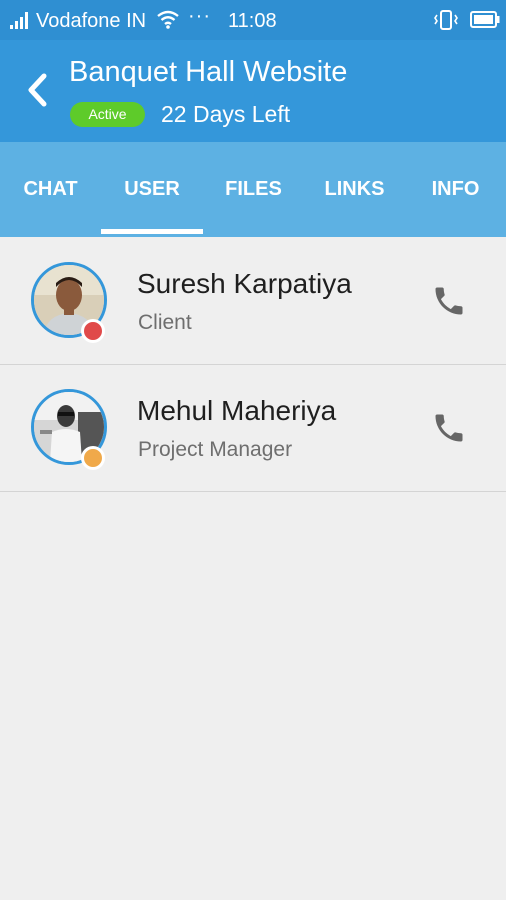  I want to click on app-header: Banquet Hall Website Active 22 Days Left, so click(253, 91).